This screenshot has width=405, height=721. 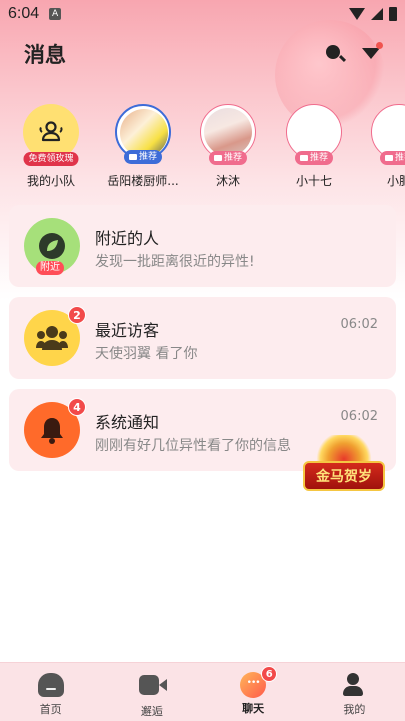 What do you see at coordinates (202, 246) in the screenshot?
I see `nearby-card: 附近 附近的人 发现一批距离很近的异性!` at bounding box center [202, 246].